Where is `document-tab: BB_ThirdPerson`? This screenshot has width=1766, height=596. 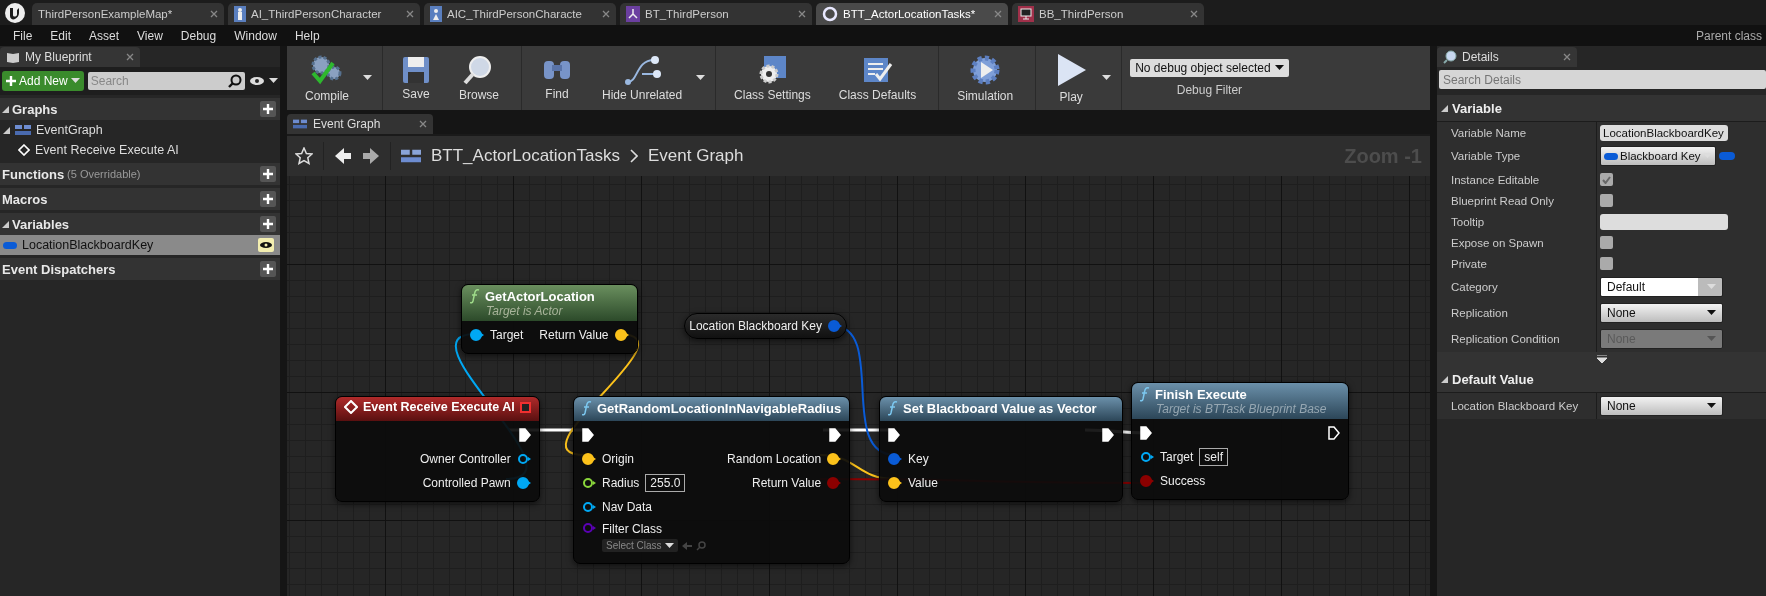 document-tab: BB_ThirdPerson is located at coordinates (1108, 14).